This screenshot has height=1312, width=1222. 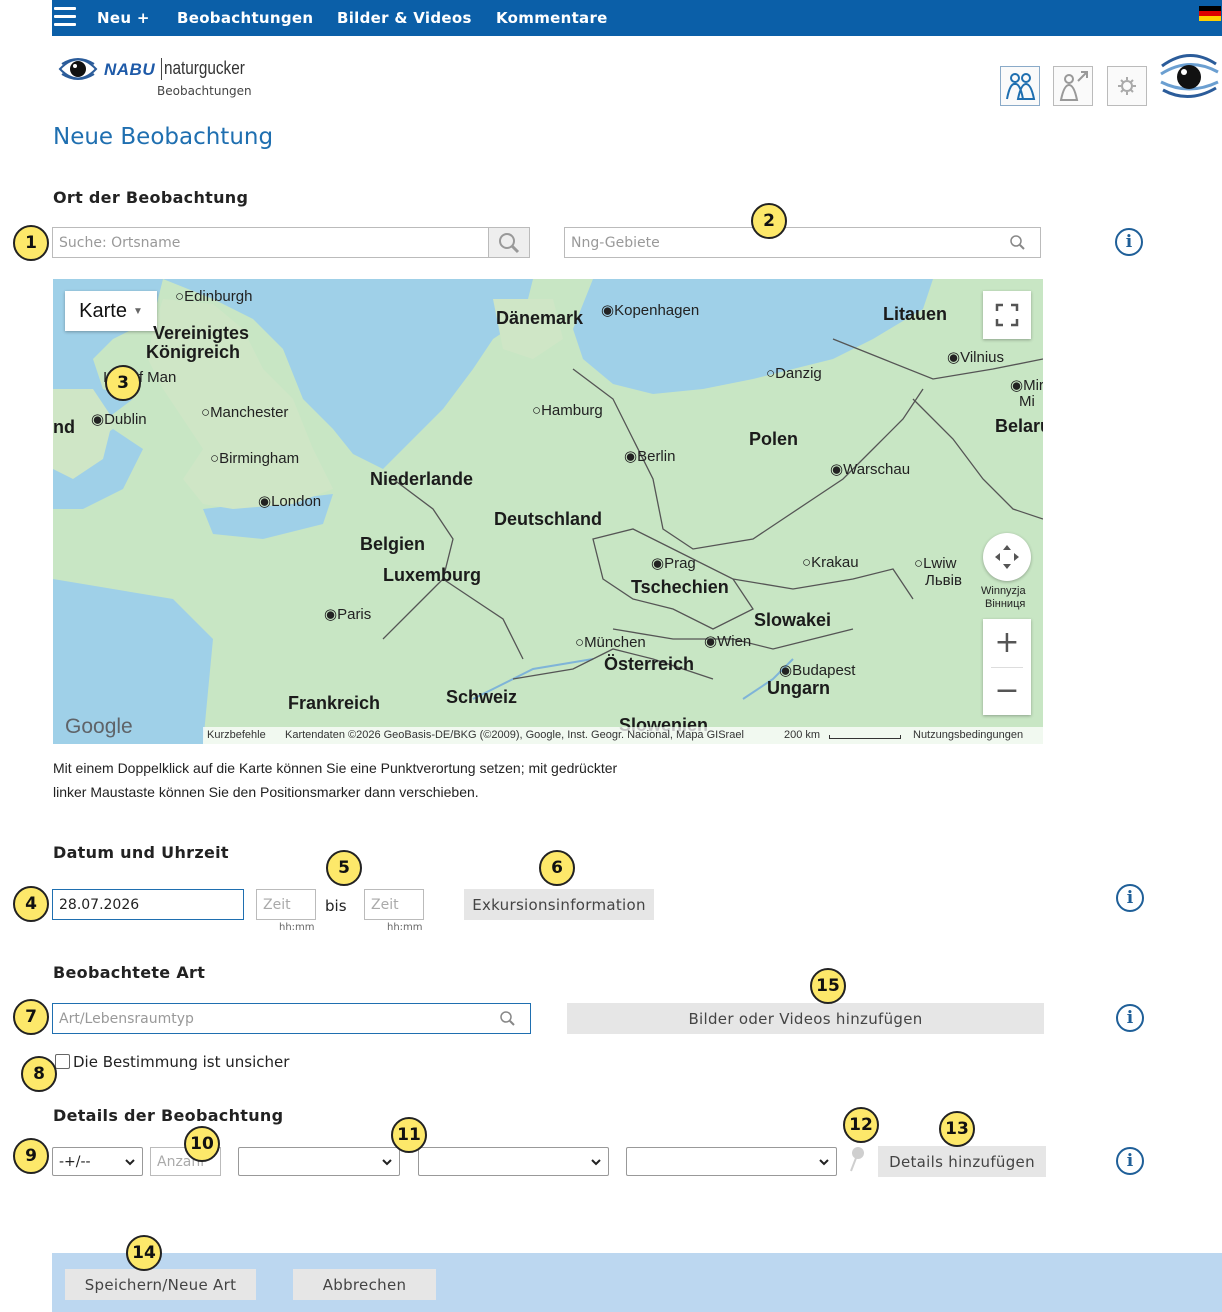 What do you see at coordinates (404, 18) in the screenshot?
I see `nav-media: Bilder & Videos` at bounding box center [404, 18].